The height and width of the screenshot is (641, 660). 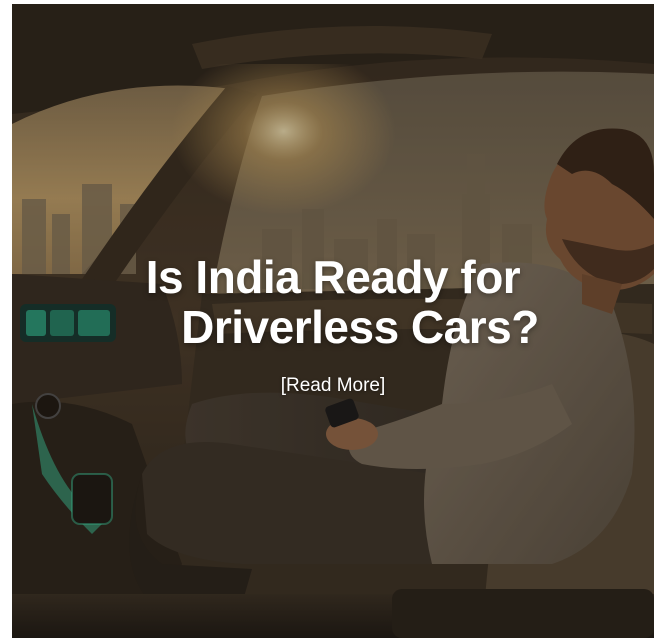 What do you see at coordinates (333, 386) in the screenshot?
I see `read-more-link: [Read More]` at bounding box center [333, 386].